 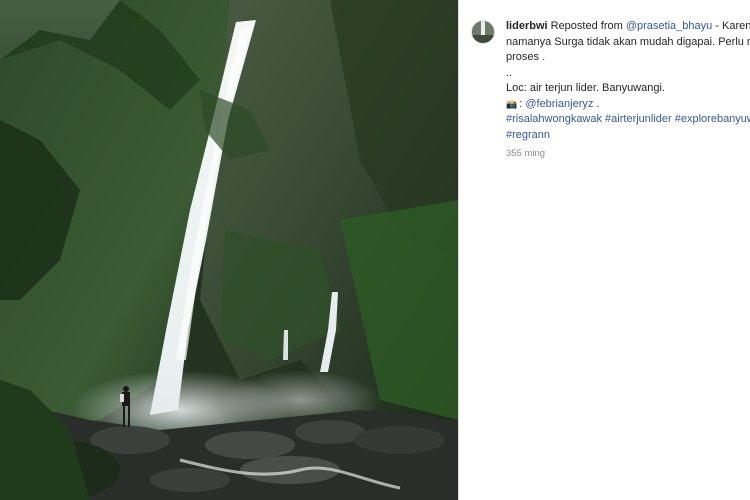 What do you see at coordinates (732, 26) in the screenshot?
I see `caption-text-1: - Karena ya` at bounding box center [732, 26].